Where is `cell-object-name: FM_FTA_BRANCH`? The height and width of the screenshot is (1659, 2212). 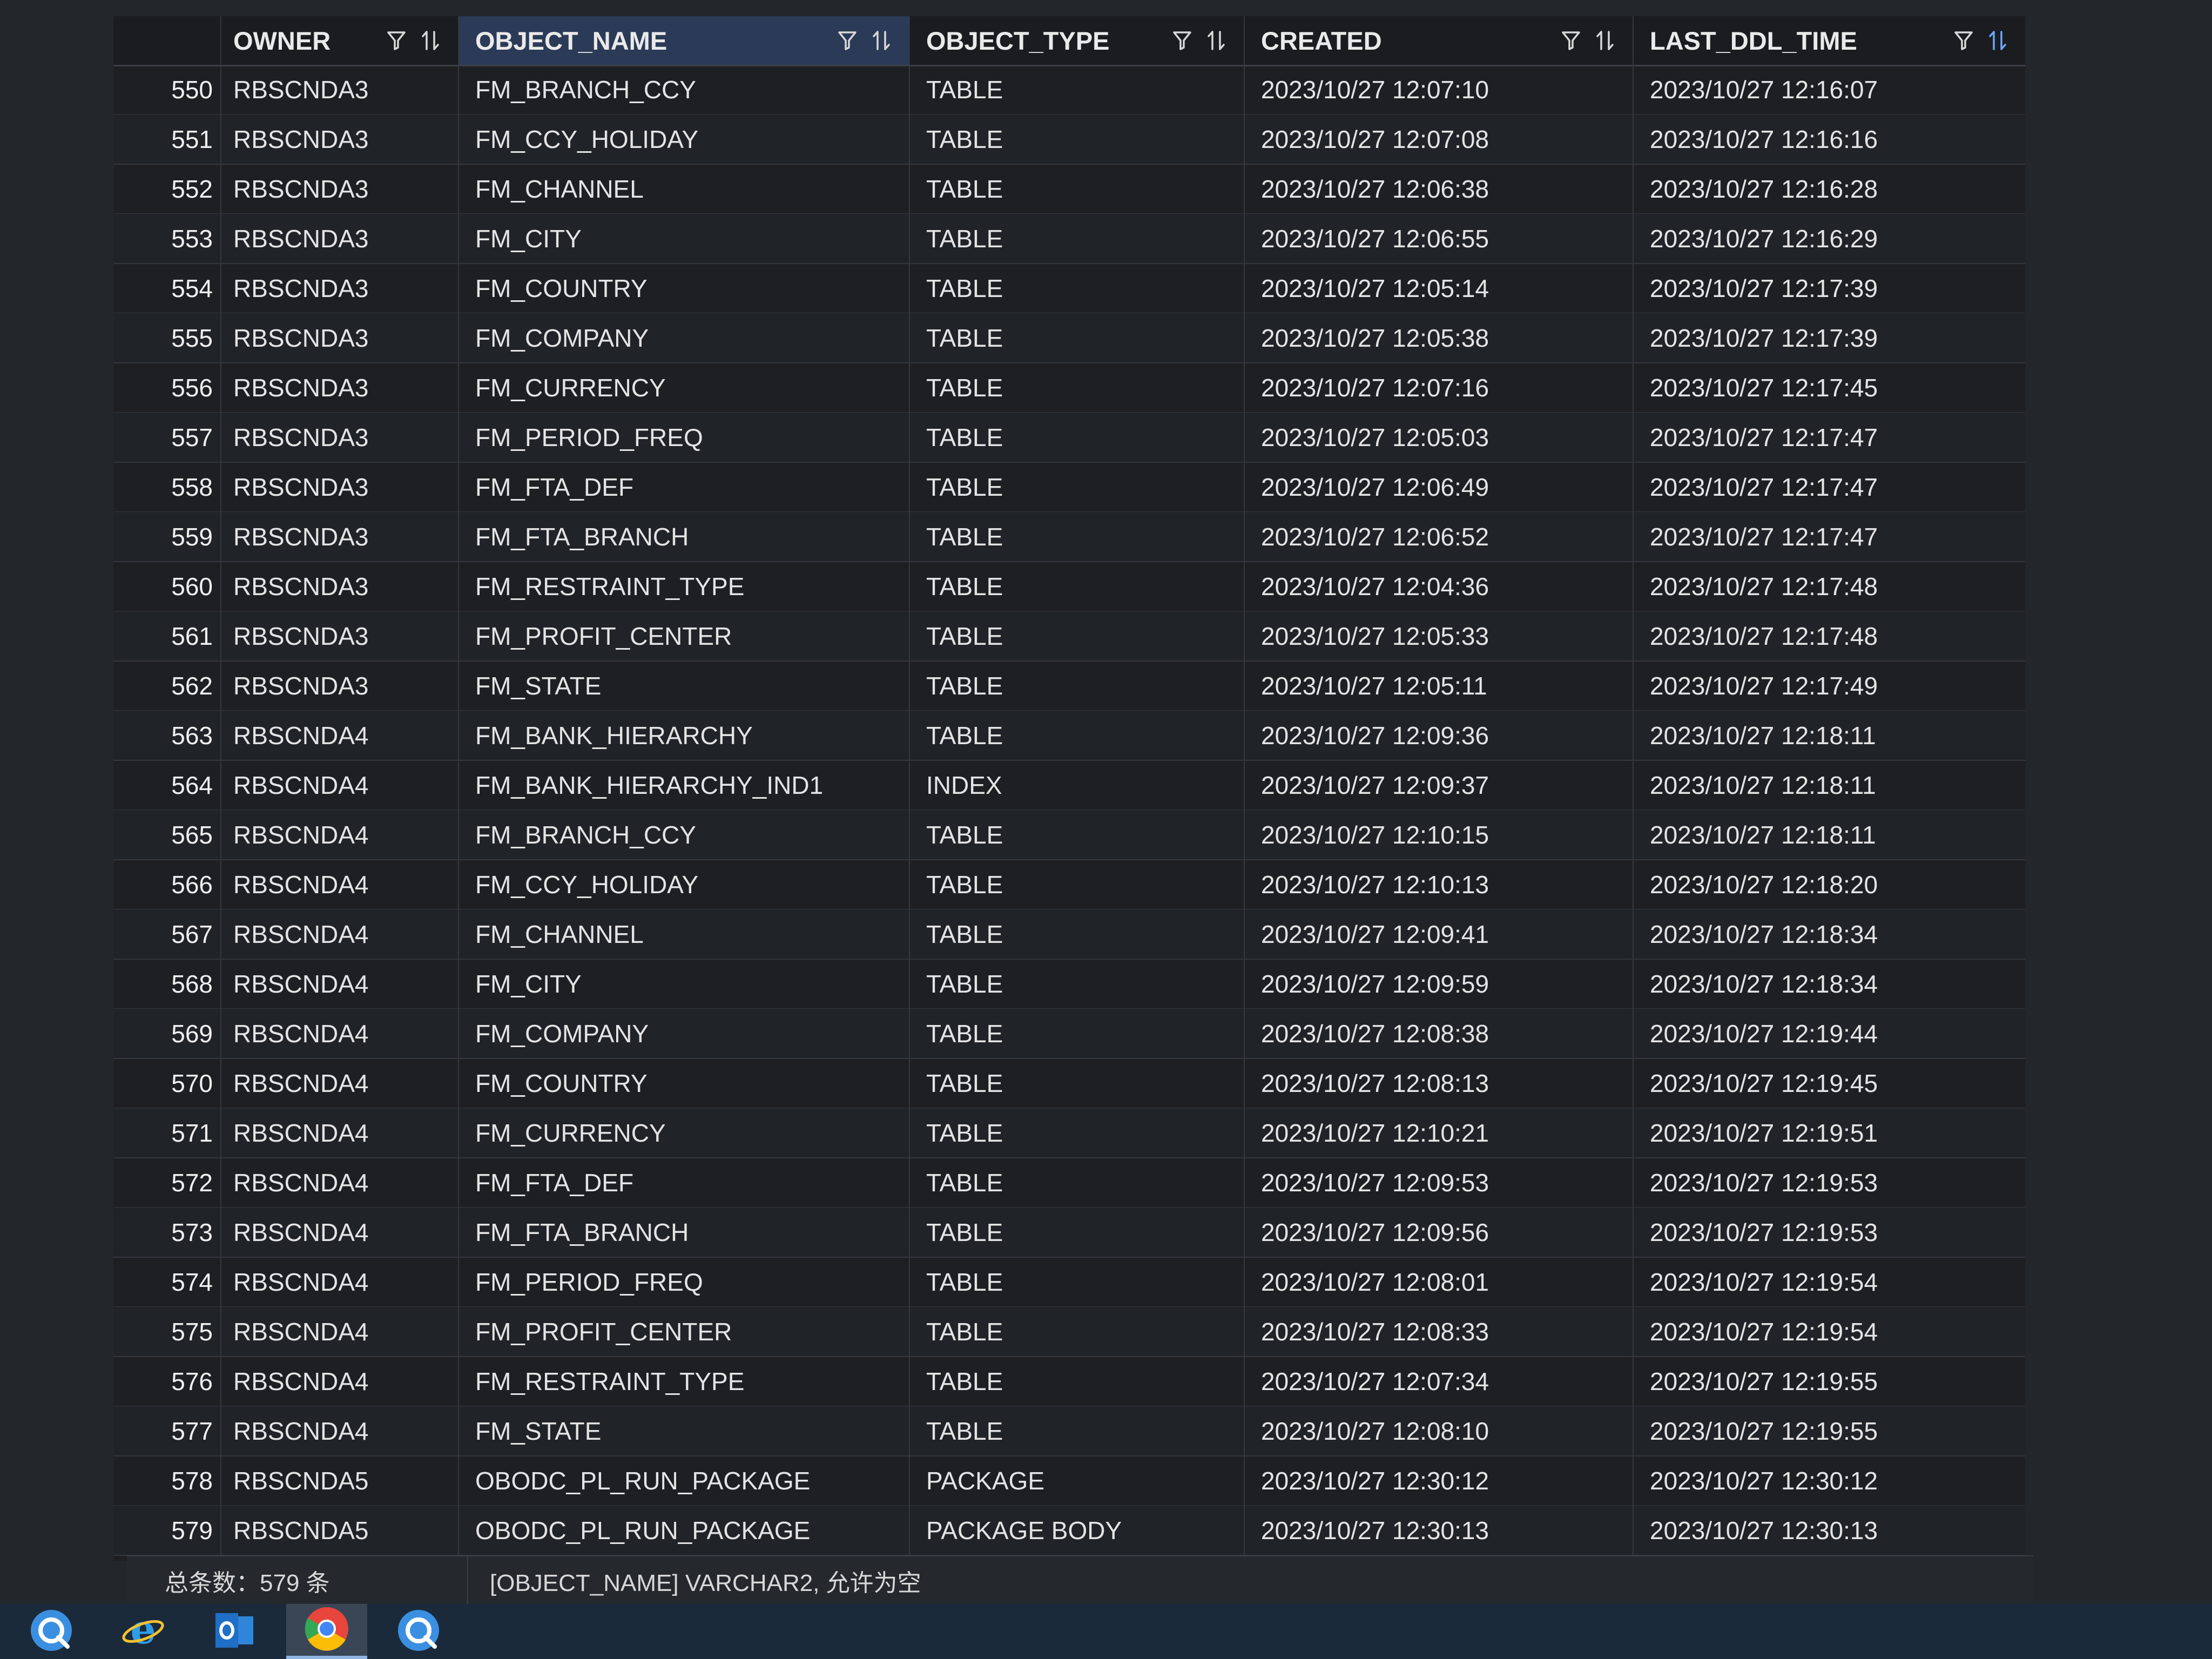
cell-object-name: FM_FTA_BRANCH is located at coordinates (684, 536).